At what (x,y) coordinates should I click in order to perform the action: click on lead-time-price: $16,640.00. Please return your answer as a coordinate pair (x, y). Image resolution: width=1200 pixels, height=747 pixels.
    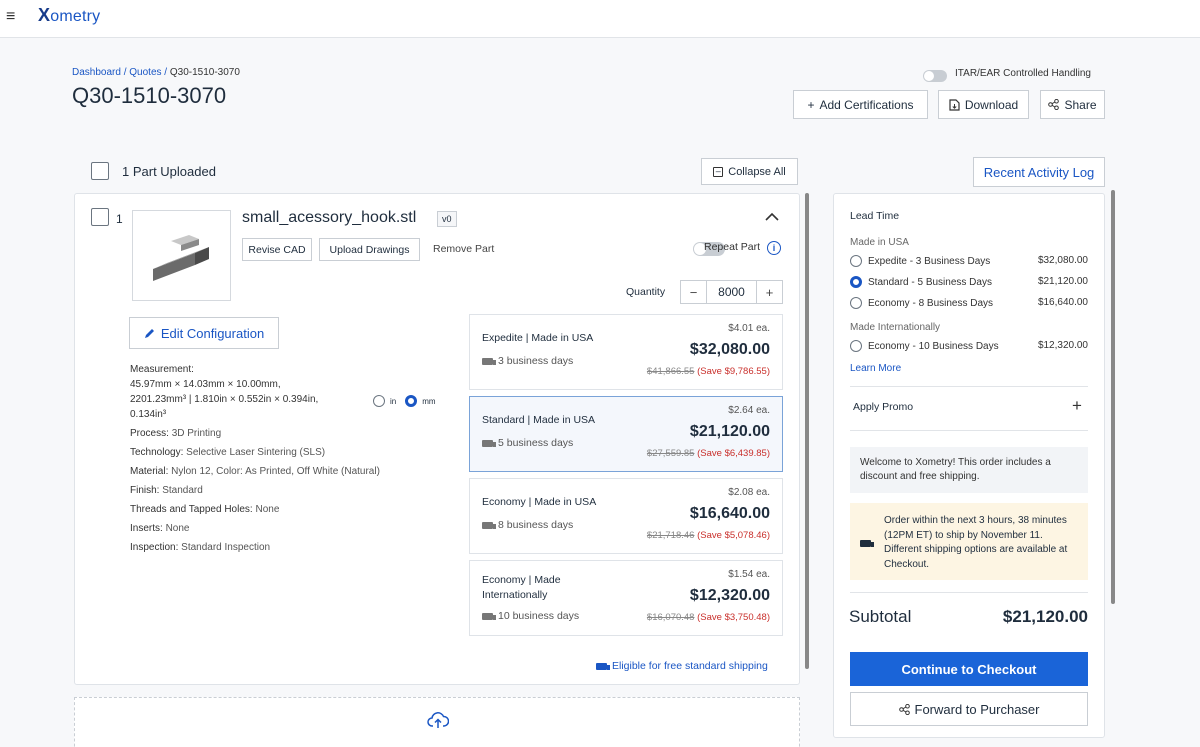
    Looking at the image, I should click on (1062, 302).